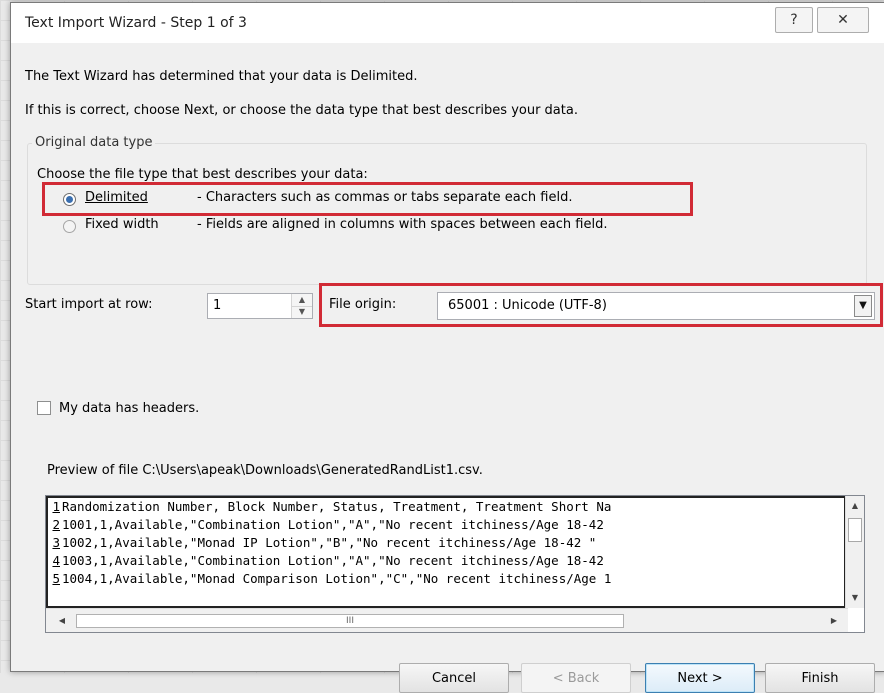 This screenshot has width=884, height=693. What do you see at coordinates (834, 621) in the screenshot?
I see `scroll-right-icon: ▶` at bounding box center [834, 621].